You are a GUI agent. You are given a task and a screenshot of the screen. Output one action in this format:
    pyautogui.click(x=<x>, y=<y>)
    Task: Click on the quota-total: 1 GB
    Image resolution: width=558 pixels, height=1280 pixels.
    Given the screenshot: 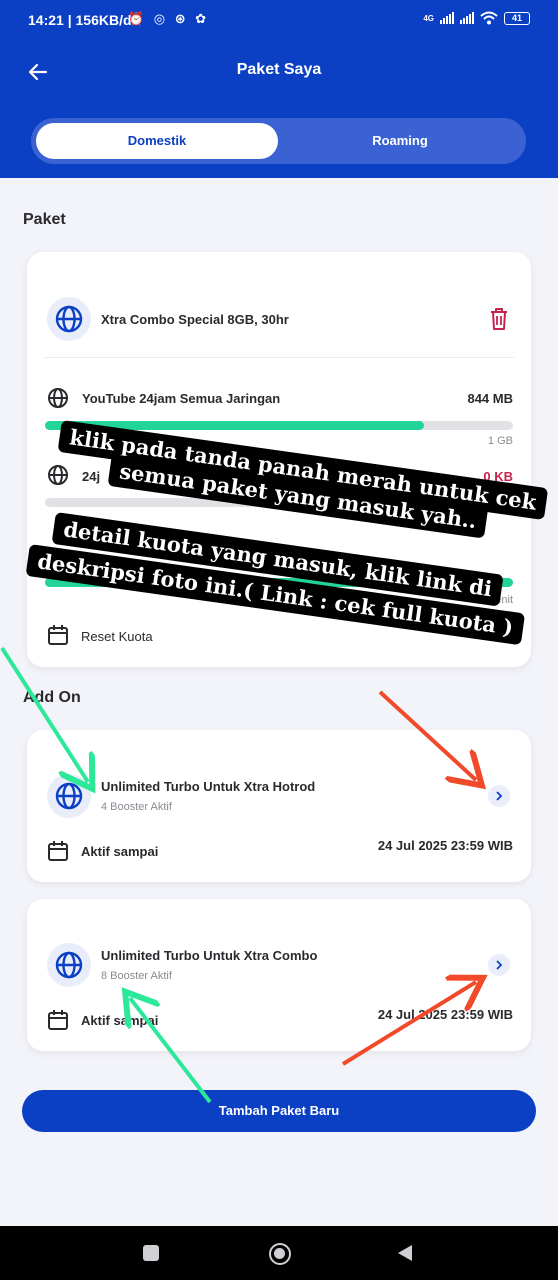 What is the action you would take?
    pyautogui.click(x=500, y=441)
    